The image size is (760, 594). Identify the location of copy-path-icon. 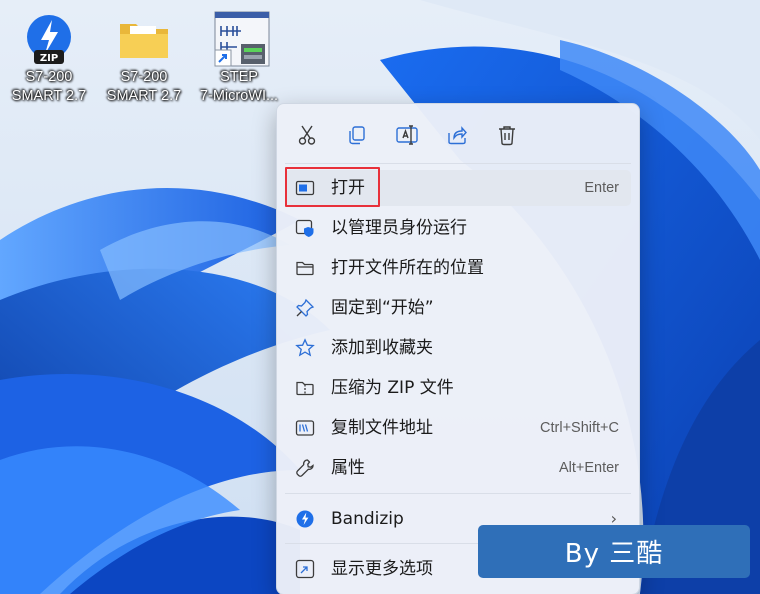
(305, 428).